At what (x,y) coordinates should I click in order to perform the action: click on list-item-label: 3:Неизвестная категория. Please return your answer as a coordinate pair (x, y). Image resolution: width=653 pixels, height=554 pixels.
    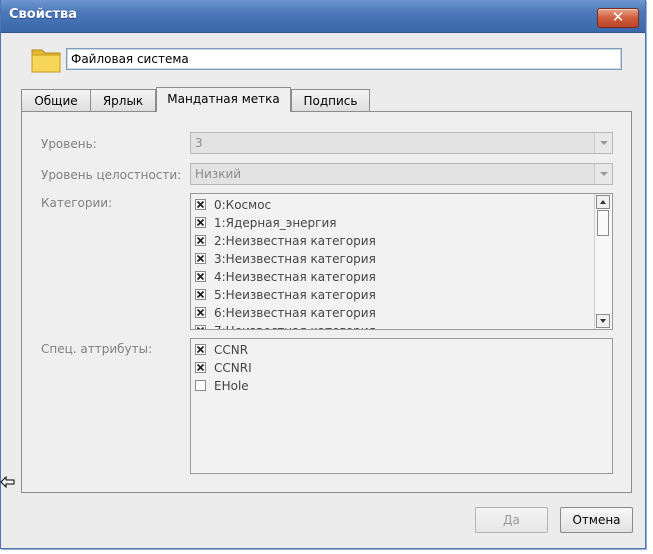
    Looking at the image, I should click on (295, 259).